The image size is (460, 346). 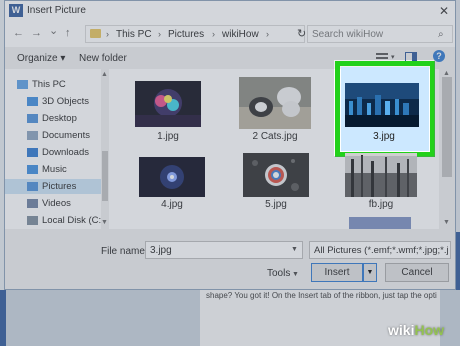 I want to click on wikihow-watermark: wikiHow, so click(x=416, y=330).